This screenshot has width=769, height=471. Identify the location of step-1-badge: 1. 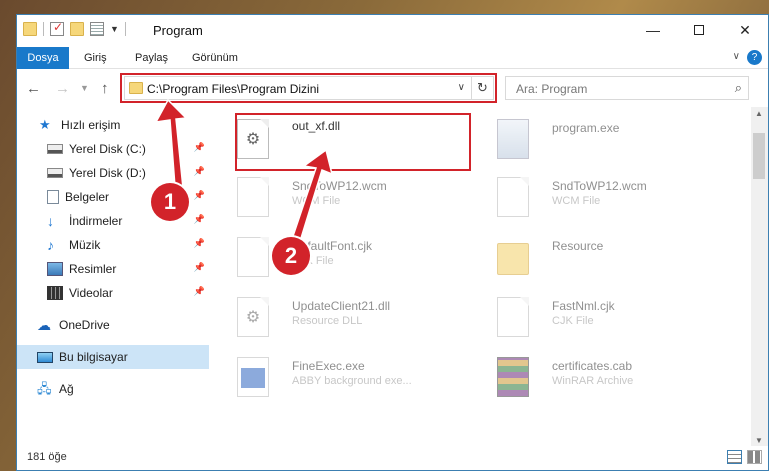
(170, 202).